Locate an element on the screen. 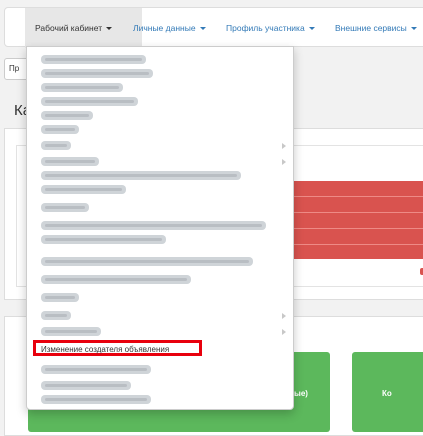  menu-item-change-ad-creator: Изменение создателя объявления is located at coordinates (117, 348).